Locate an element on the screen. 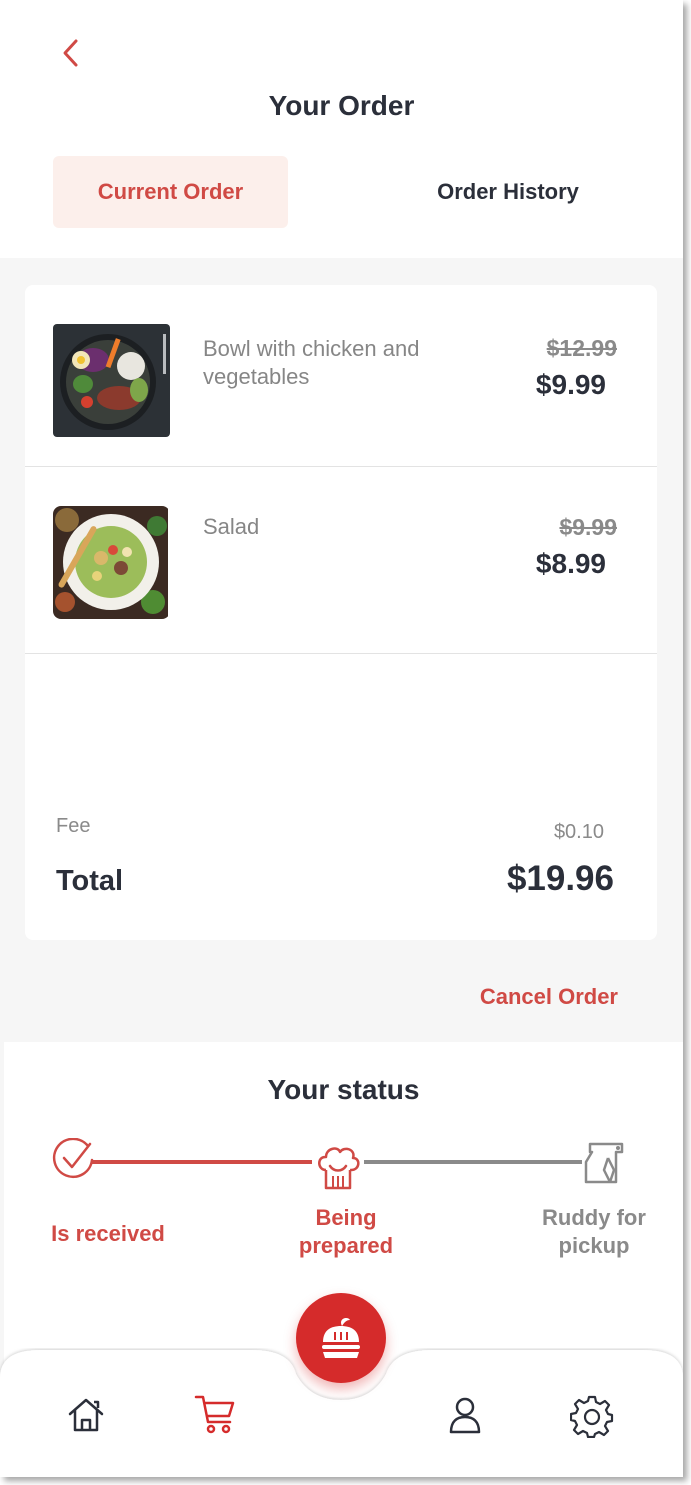  status-step-label: Ruddy for pickup is located at coordinates (594, 1231).